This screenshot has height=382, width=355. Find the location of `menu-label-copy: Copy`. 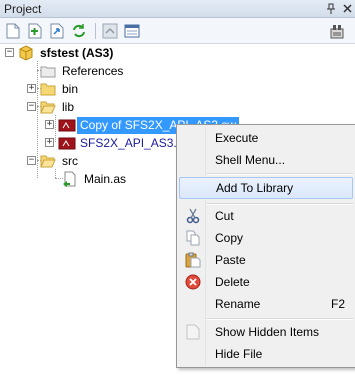

menu-label-copy: Copy is located at coordinates (229, 238).